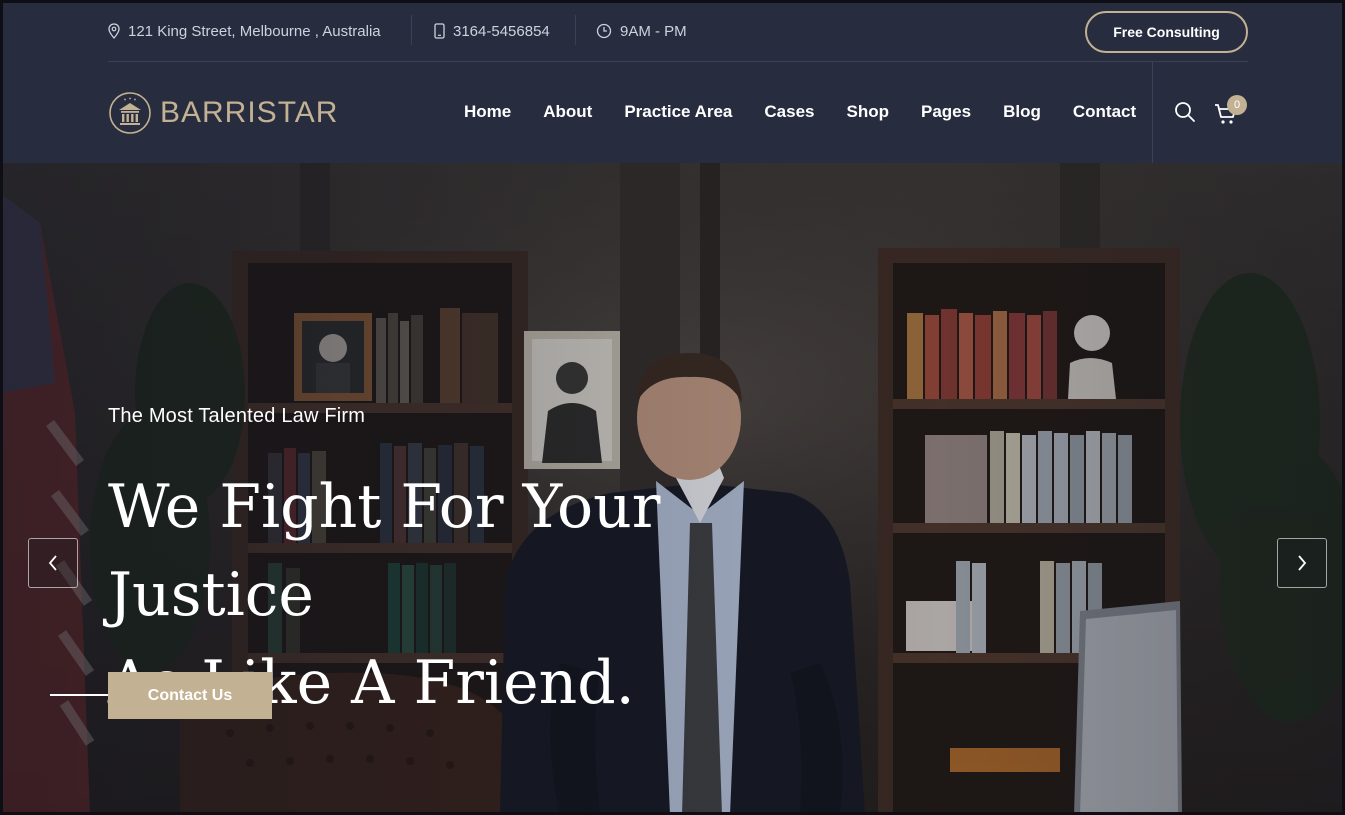  I want to click on chevron-left-icon, so click(52, 563).